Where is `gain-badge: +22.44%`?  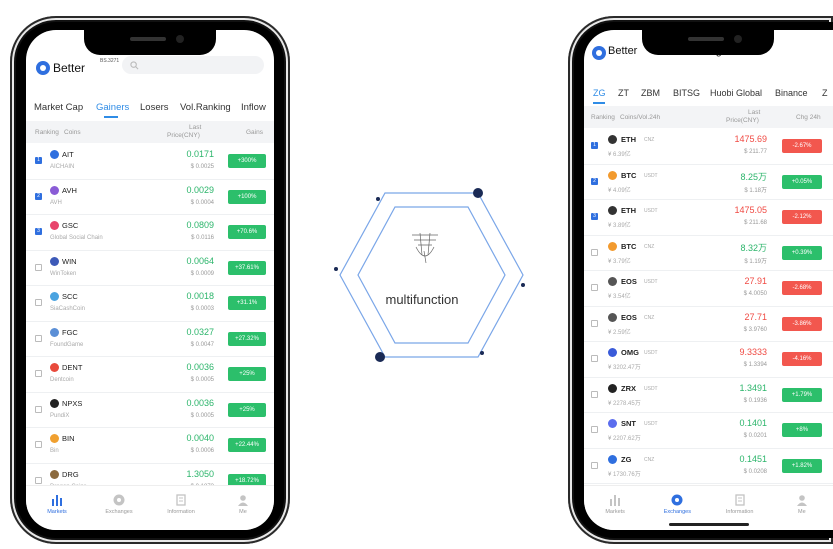 gain-badge: +22.44% is located at coordinates (247, 445).